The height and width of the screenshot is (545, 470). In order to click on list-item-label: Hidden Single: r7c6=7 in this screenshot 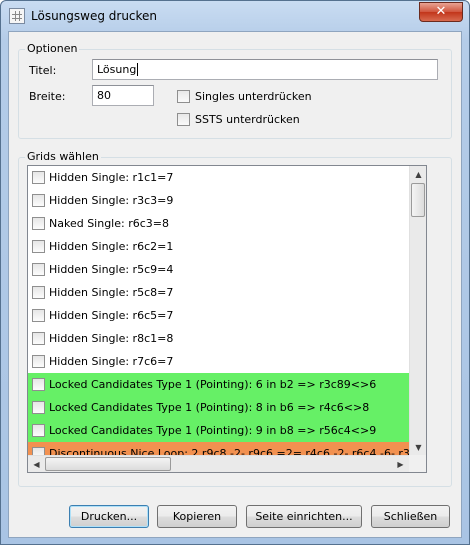, I will do `click(111, 361)`.